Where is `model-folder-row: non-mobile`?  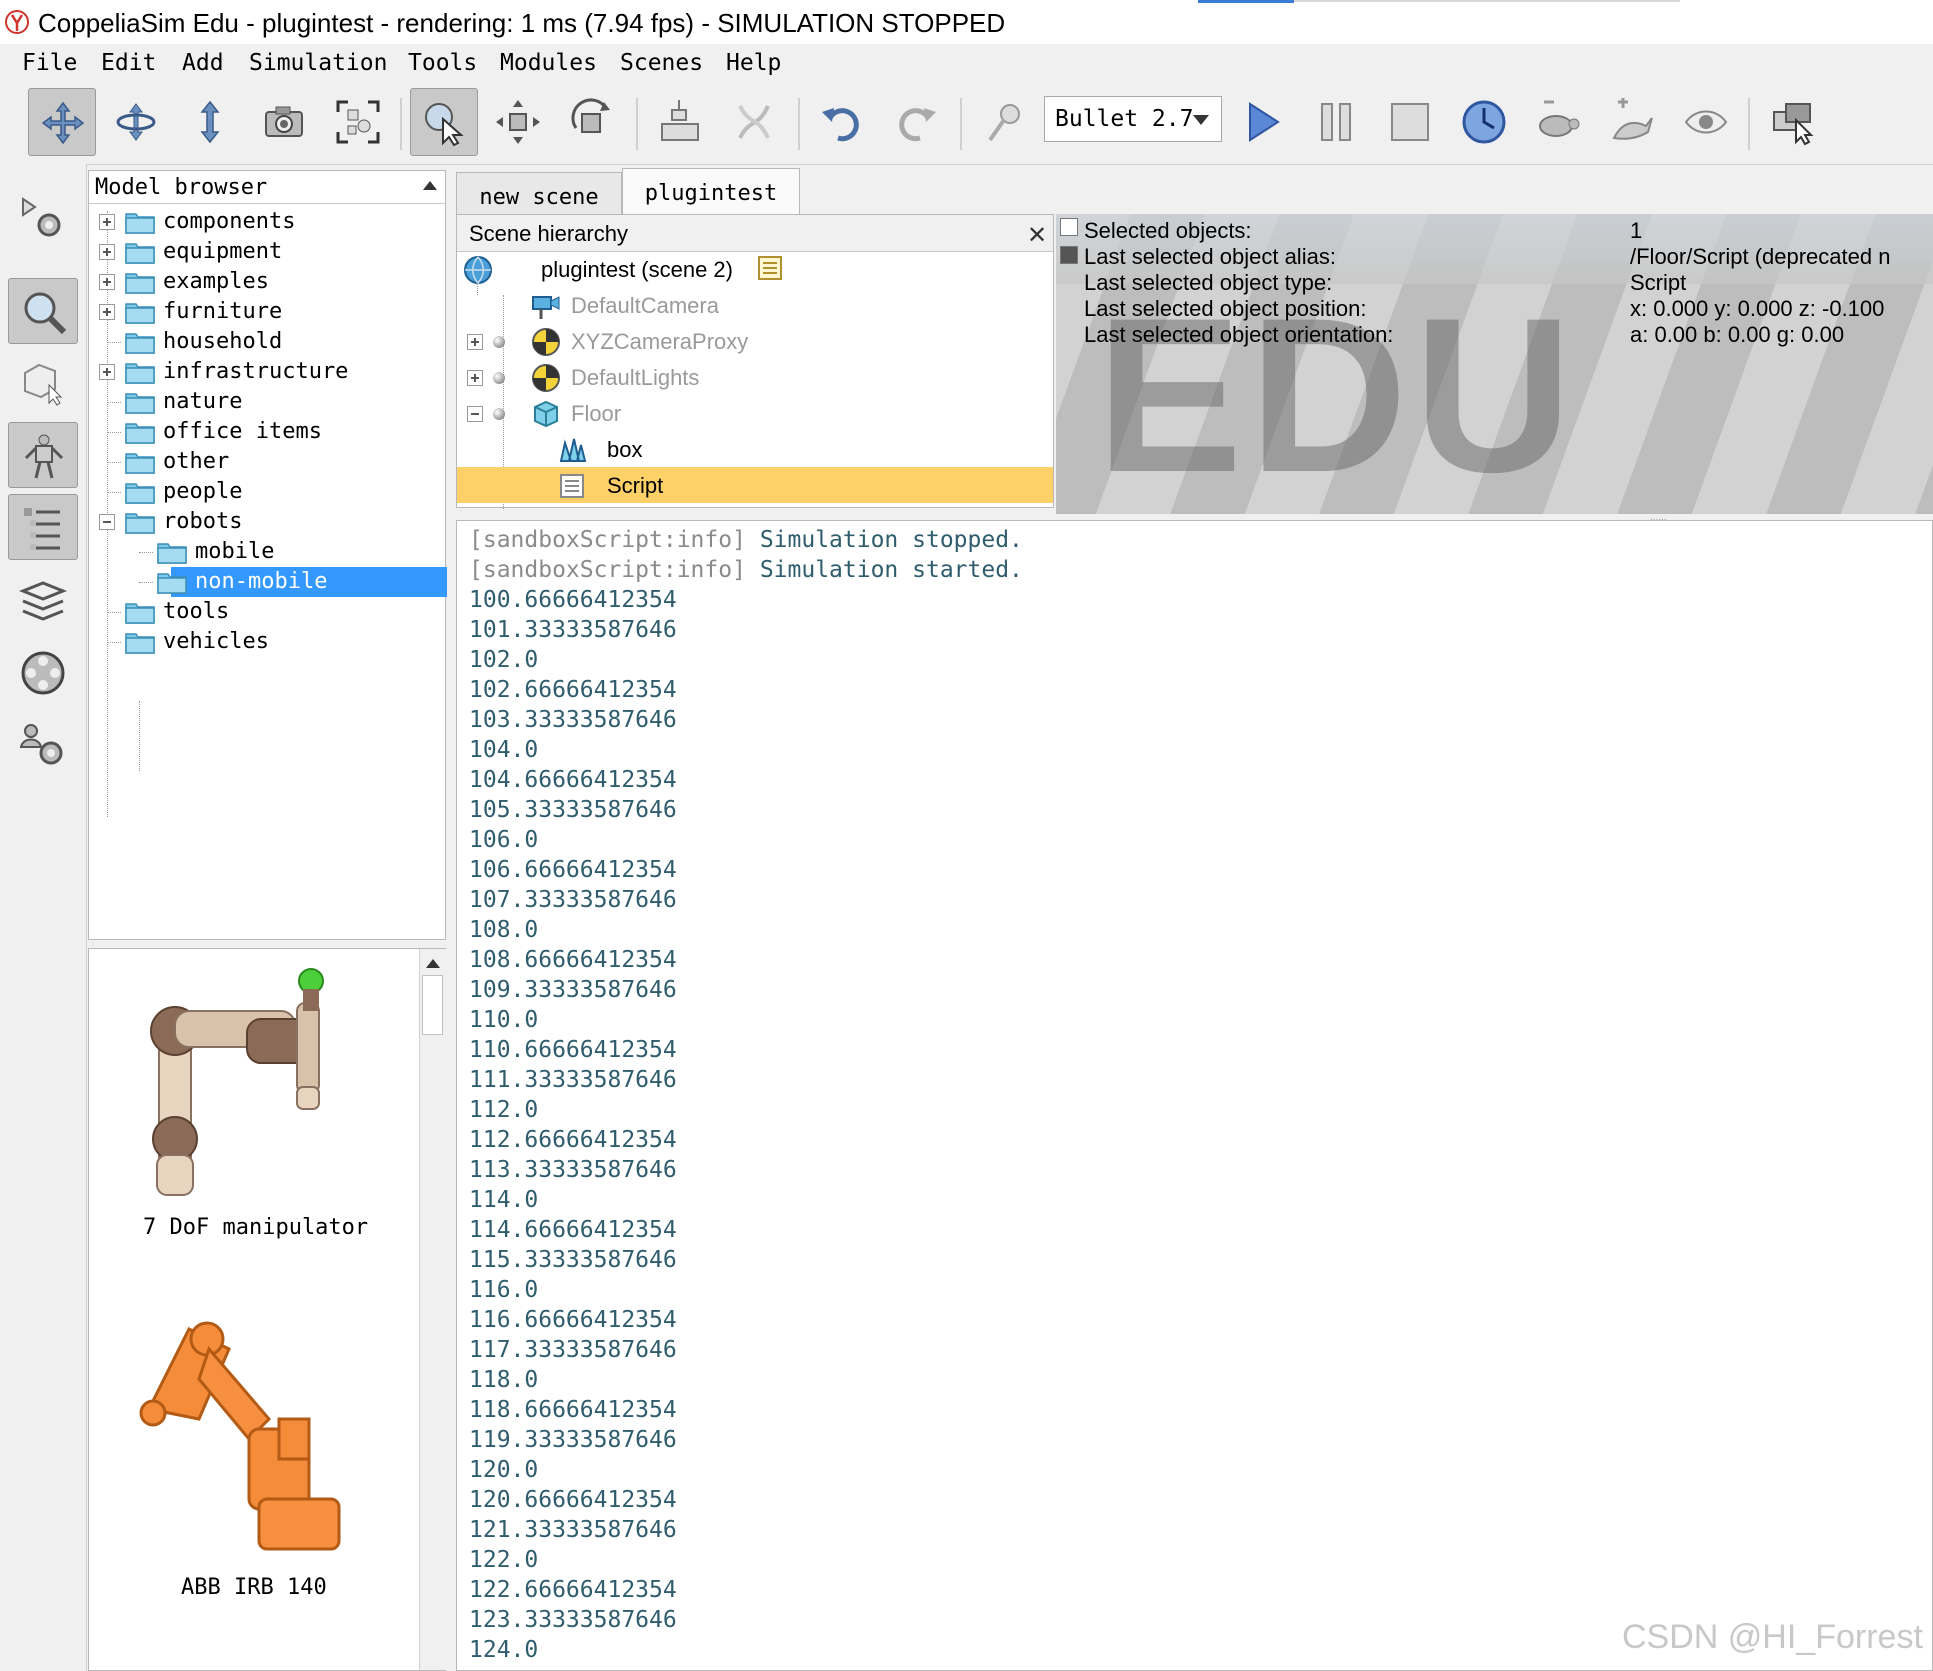
model-folder-row: non-mobile is located at coordinates (268, 582).